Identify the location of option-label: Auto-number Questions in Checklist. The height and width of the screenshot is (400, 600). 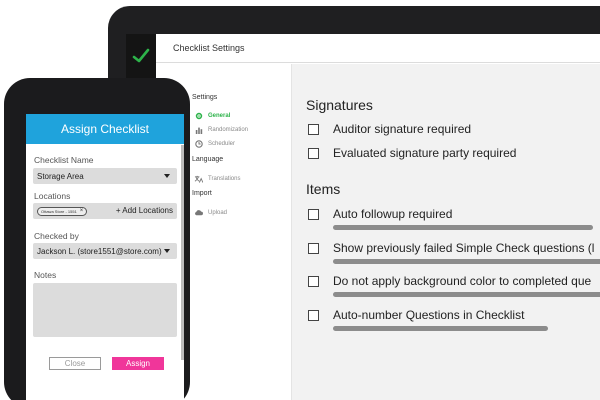
(429, 315).